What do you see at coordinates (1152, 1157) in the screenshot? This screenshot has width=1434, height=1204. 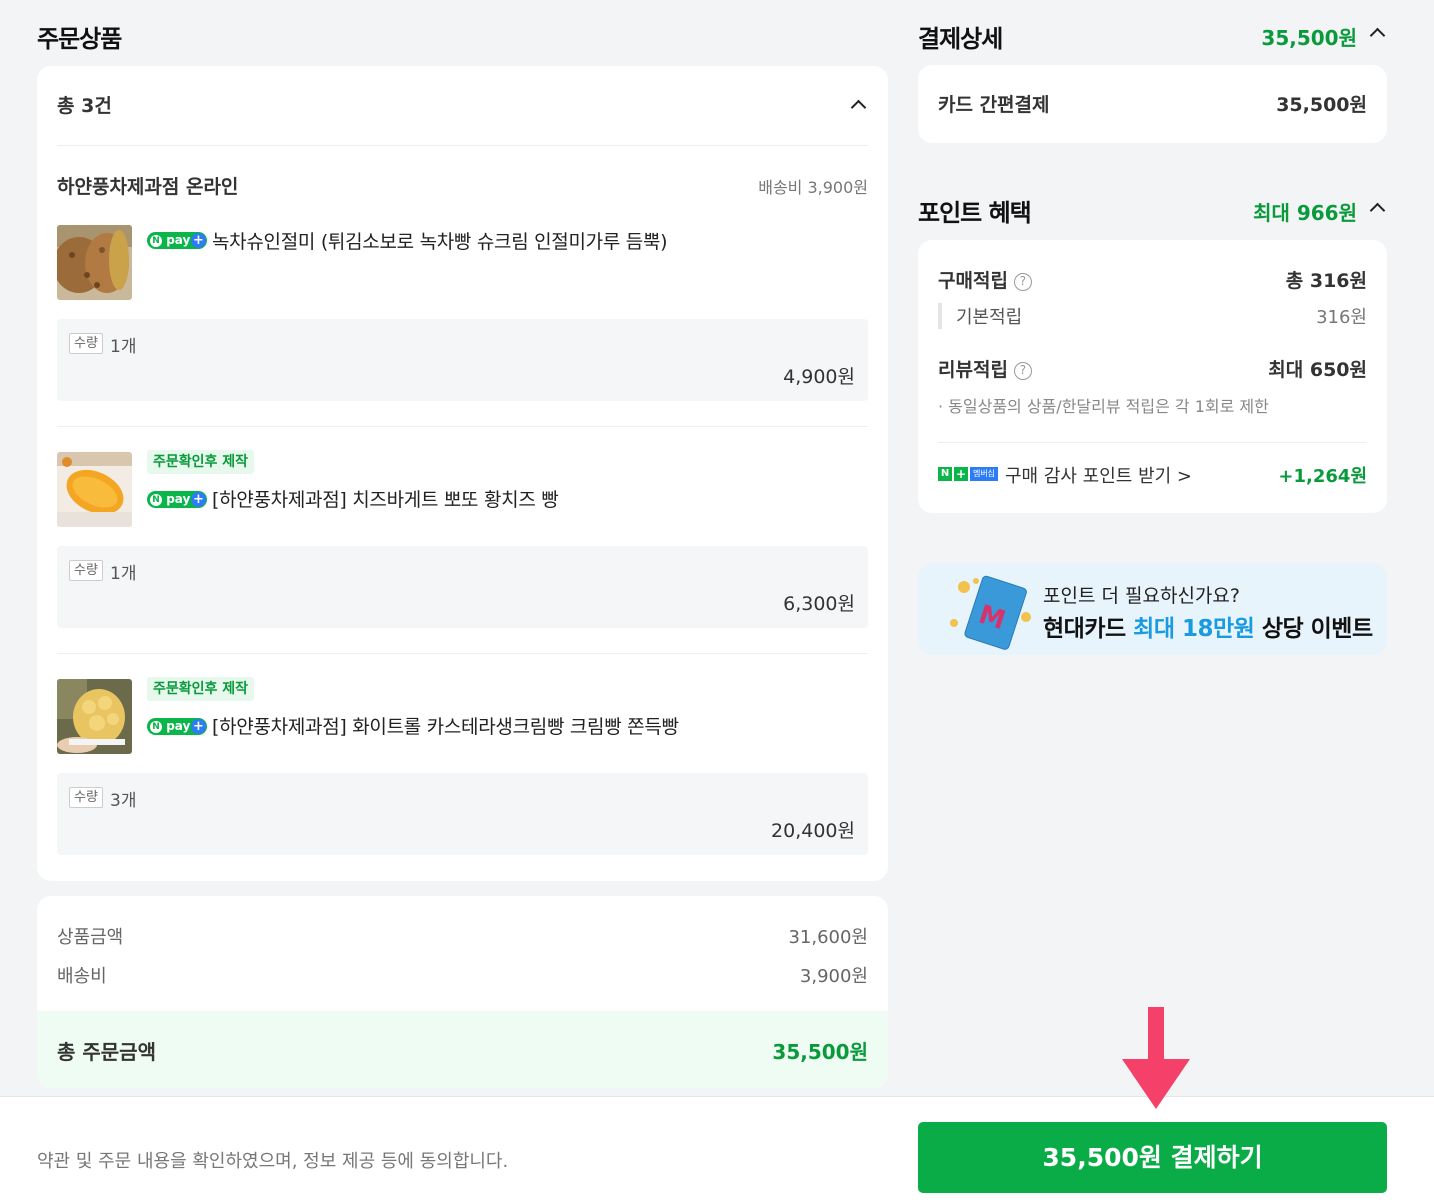 I see `pay-button: 35,500원 결제하기` at bounding box center [1152, 1157].